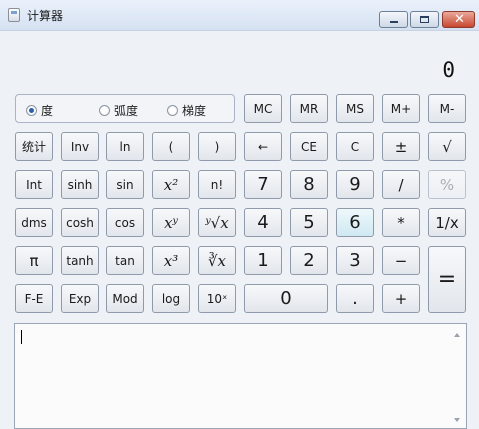 Image resolution: width=479 pixels, height=429 pixels. Describe the element at coordinates (355, 146) in the screenshot. I see `clear-button: C` at that location.